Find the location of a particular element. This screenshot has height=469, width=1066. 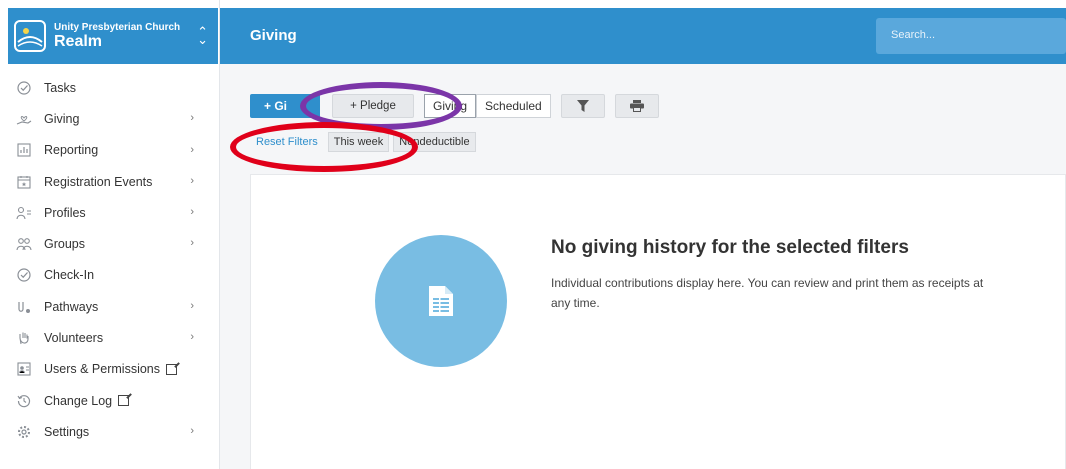

calendar-star-icon is located at coordinates (24, 182).